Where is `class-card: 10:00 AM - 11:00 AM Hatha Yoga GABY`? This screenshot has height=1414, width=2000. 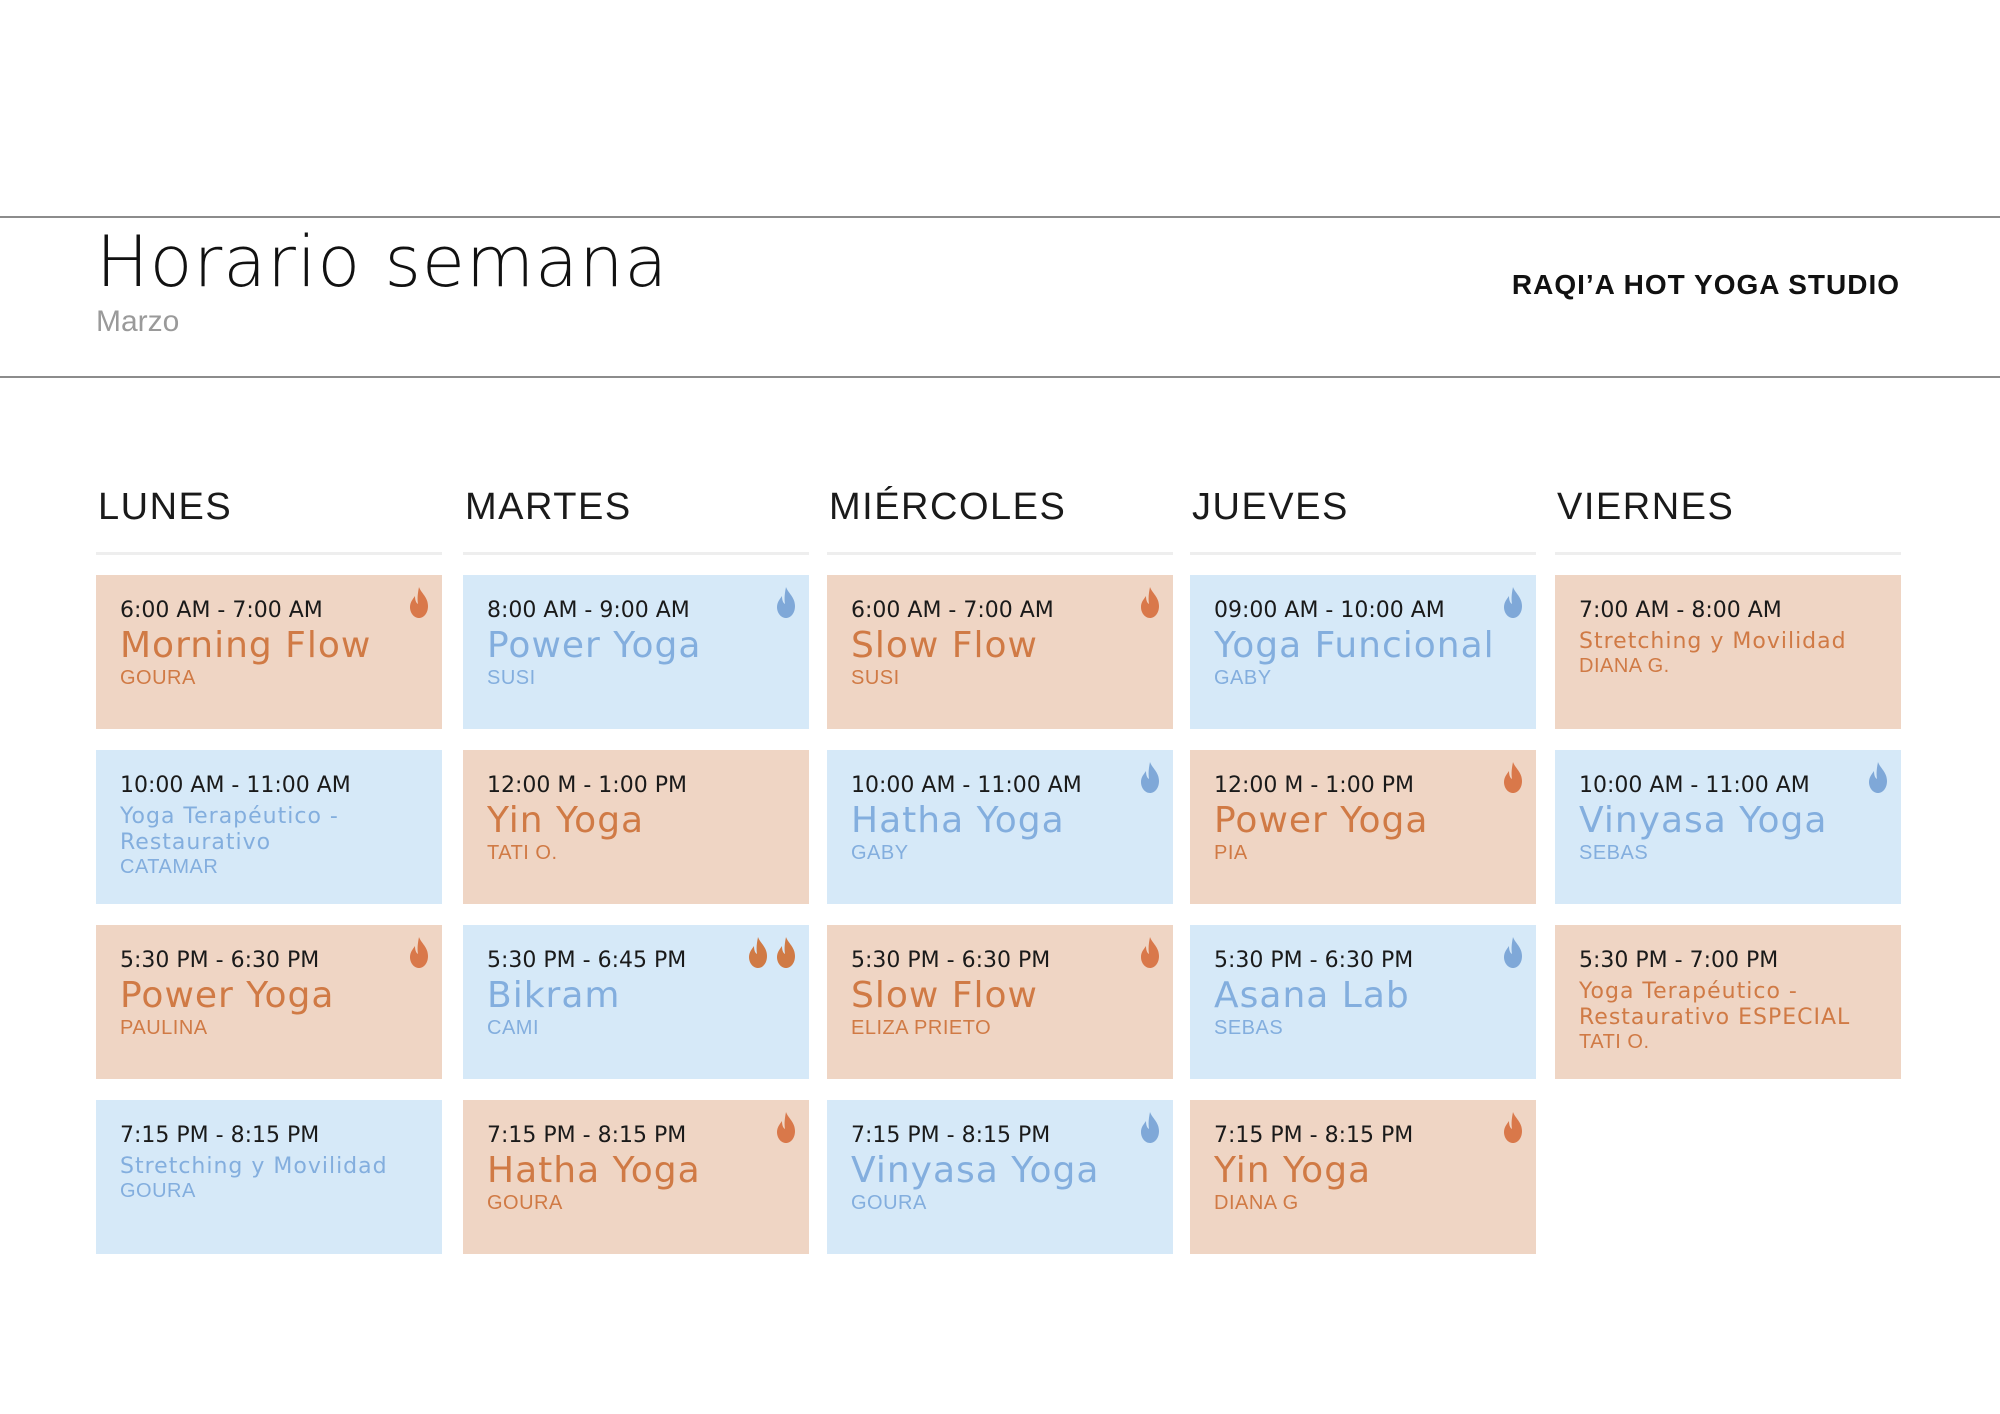 class-card: 10:00 AM - 11:00 AM Hatha Yoga GABY is located at coordinates (1000, 827).